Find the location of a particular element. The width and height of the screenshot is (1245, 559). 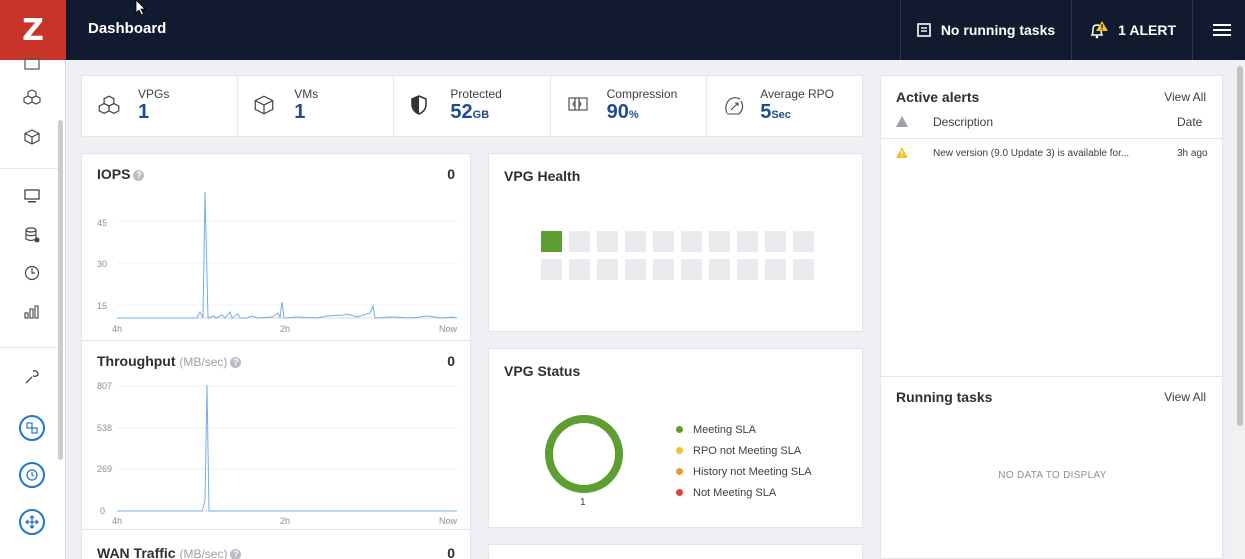

iops-card: IOPS? 0 45 30 15 0 4h 2h Now is located at coordinates (276, 247).